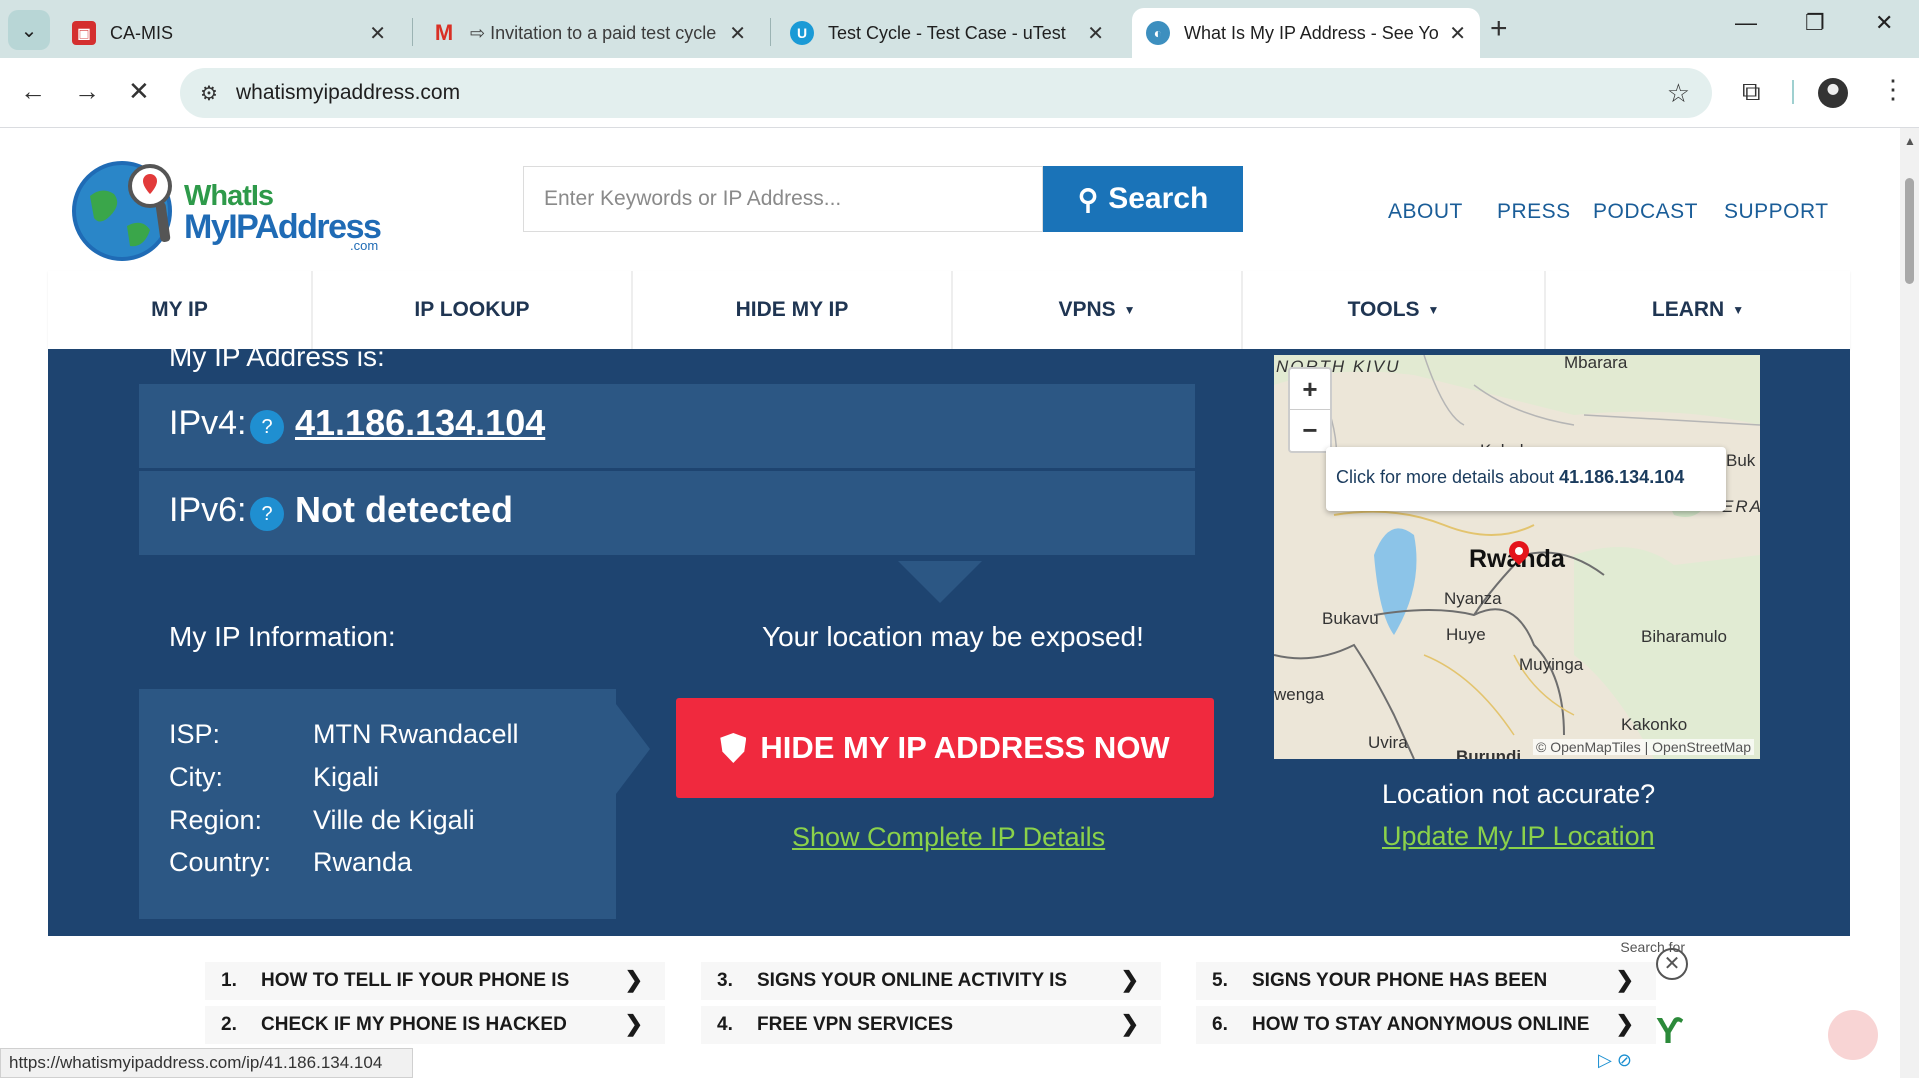 This screenshot has width=1919, height=1078. I want to click on ad-item-number: 1., so click(229, 980).